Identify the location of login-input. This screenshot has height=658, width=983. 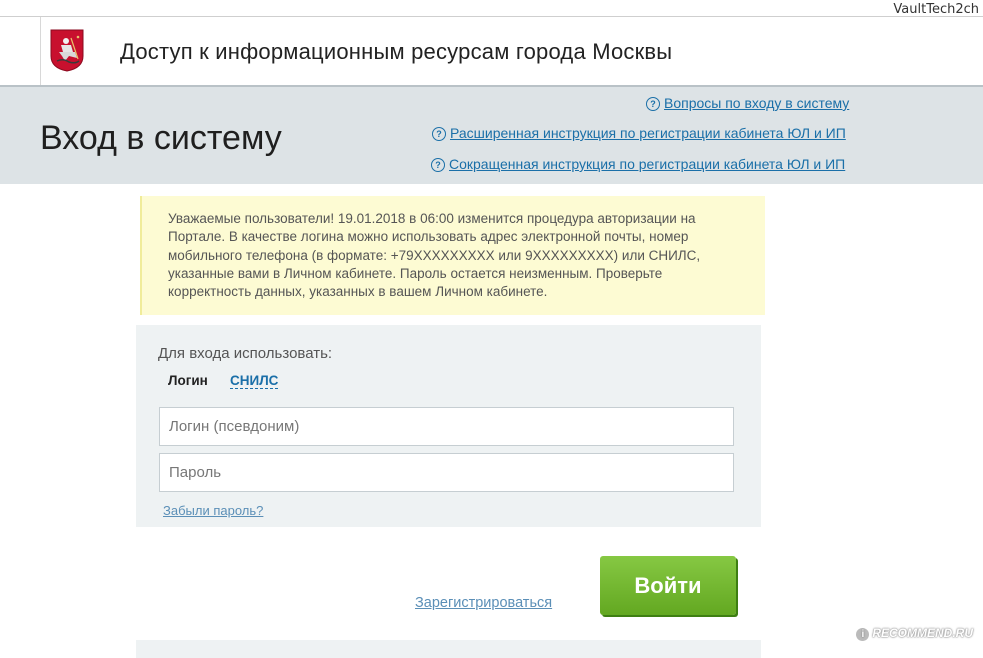
(446, 426).